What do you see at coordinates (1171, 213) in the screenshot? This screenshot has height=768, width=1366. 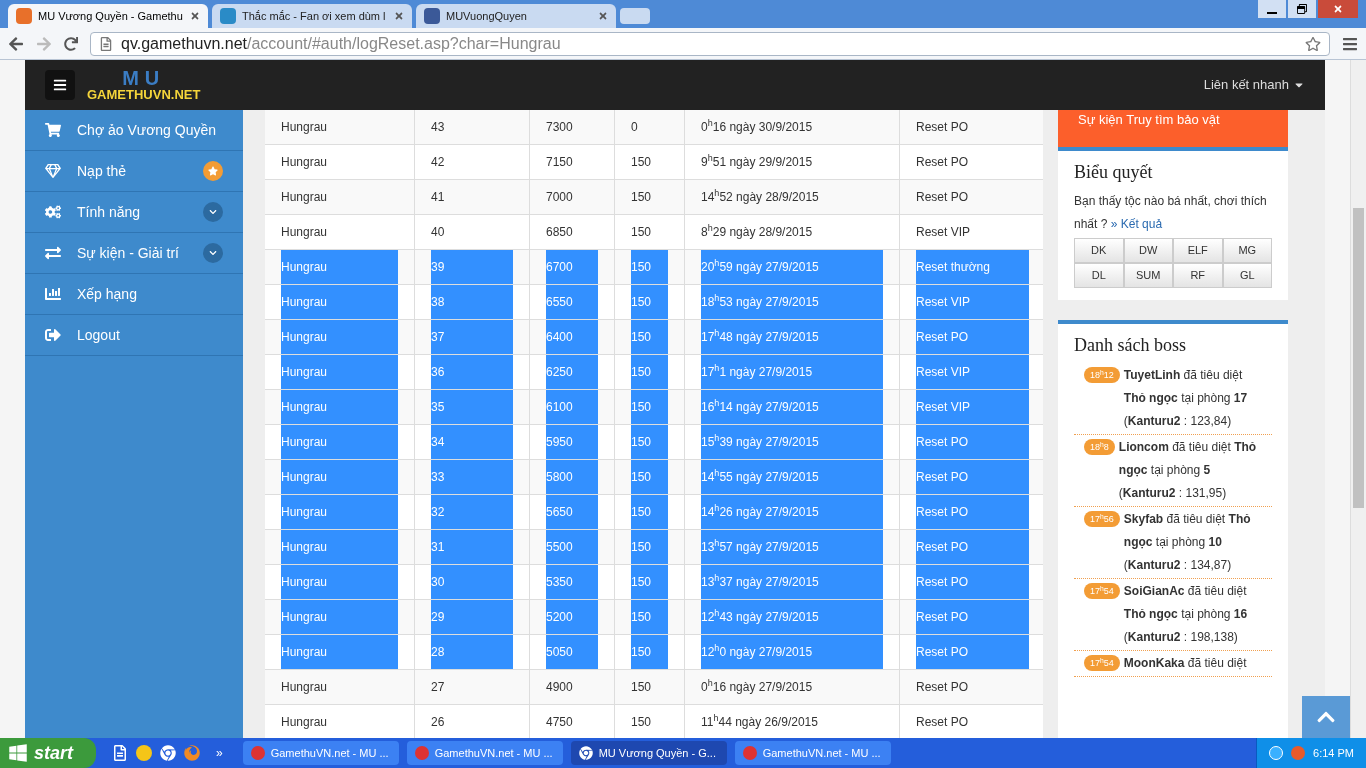 I see `poll-question: Bạn thấy tộc nào bá nhất, chơi thích nhất ? » Kết quả` at bounding box center [1171, 213].